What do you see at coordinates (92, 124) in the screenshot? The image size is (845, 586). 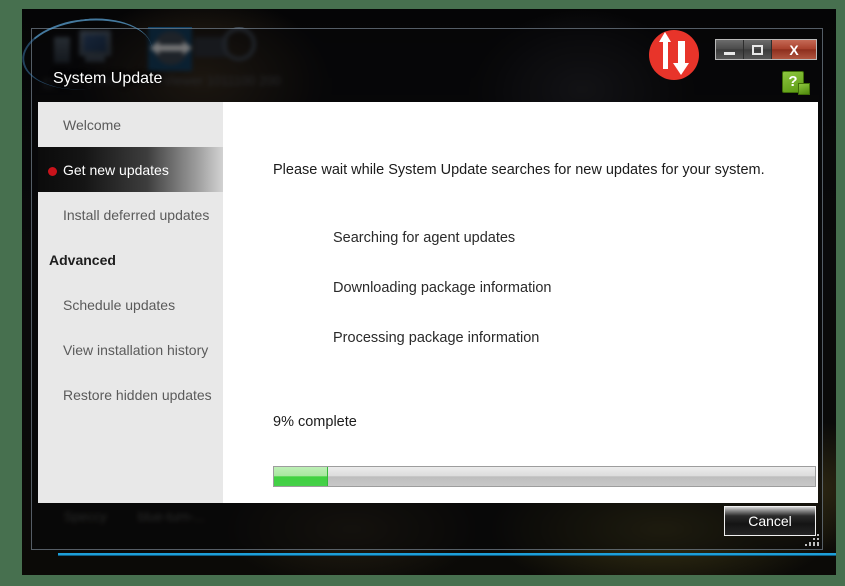 I see `sidebar-item-label: Welcome` at bounding box center [92, 124].